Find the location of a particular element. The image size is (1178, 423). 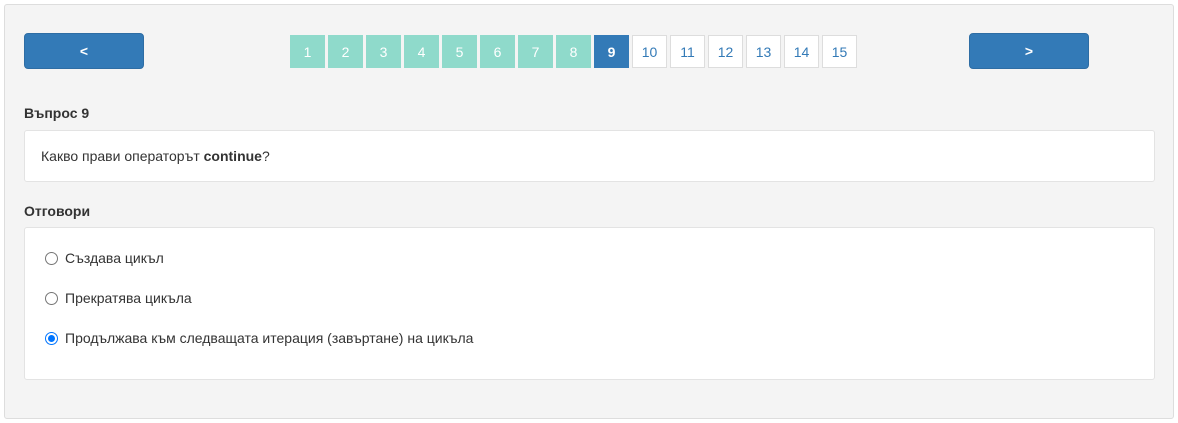

answer-label: Създава цикъл is located at coordinates (114, 258).